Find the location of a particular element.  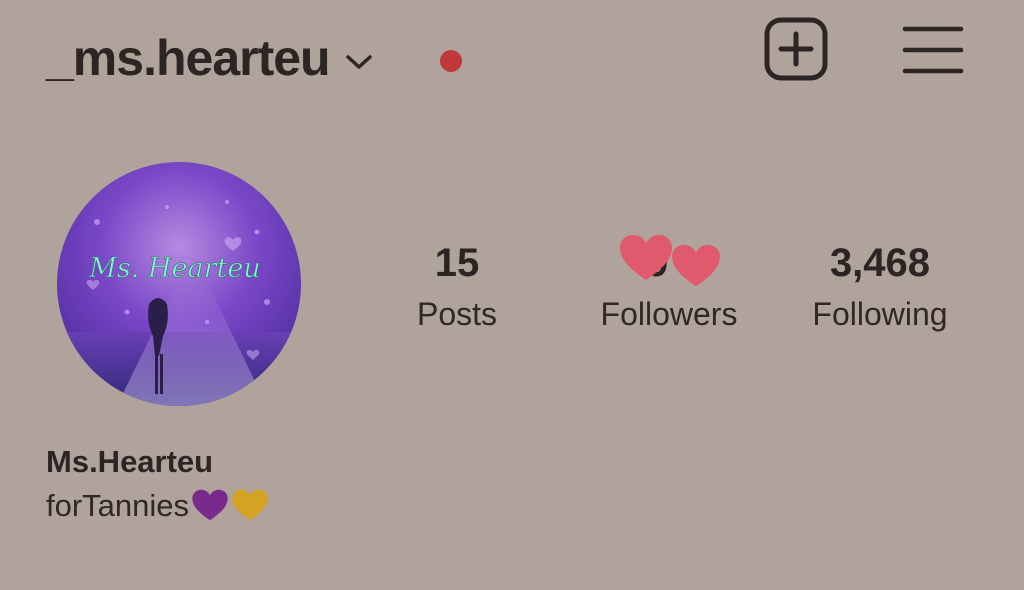

posts-label: Posts is located at coordinates (457, 314).